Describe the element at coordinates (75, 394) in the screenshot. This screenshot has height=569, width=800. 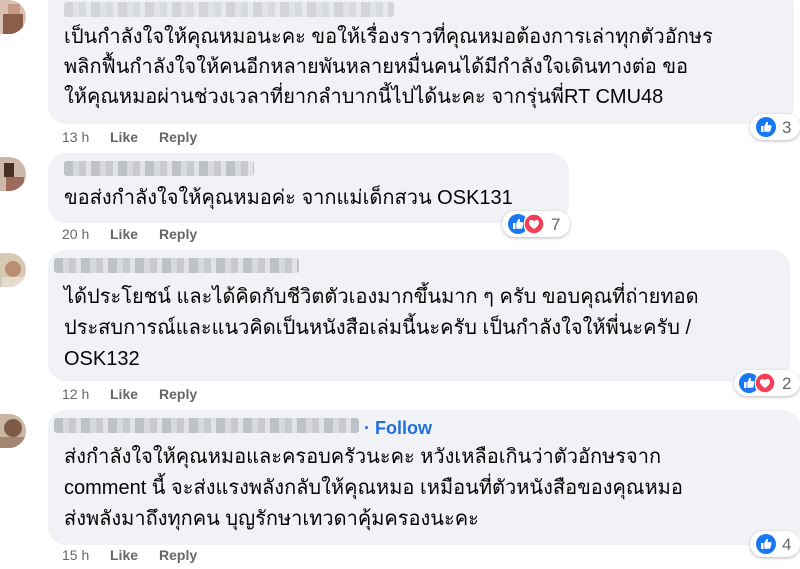
I see `comment-timestamp: 12 h` at that location.